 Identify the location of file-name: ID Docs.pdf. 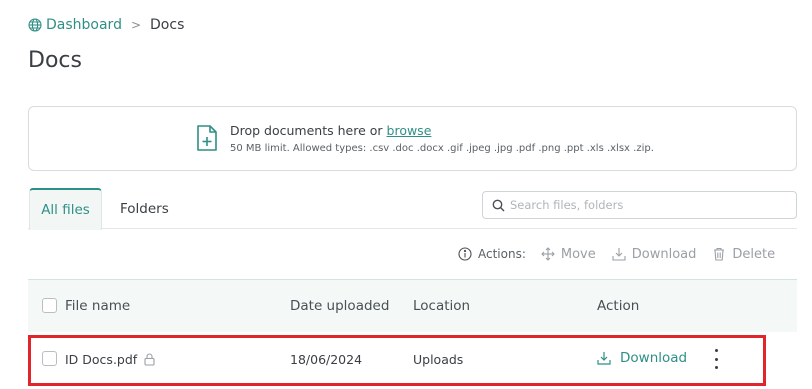
(101, 359).